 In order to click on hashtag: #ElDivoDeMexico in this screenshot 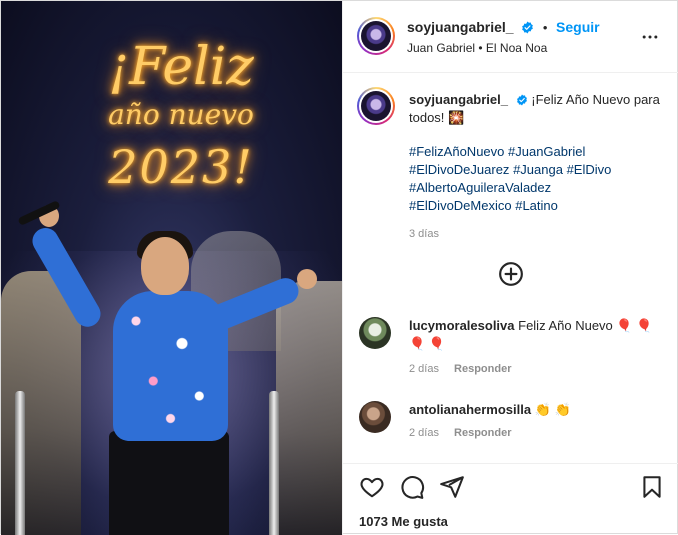, I will do `click(460, 205)`.